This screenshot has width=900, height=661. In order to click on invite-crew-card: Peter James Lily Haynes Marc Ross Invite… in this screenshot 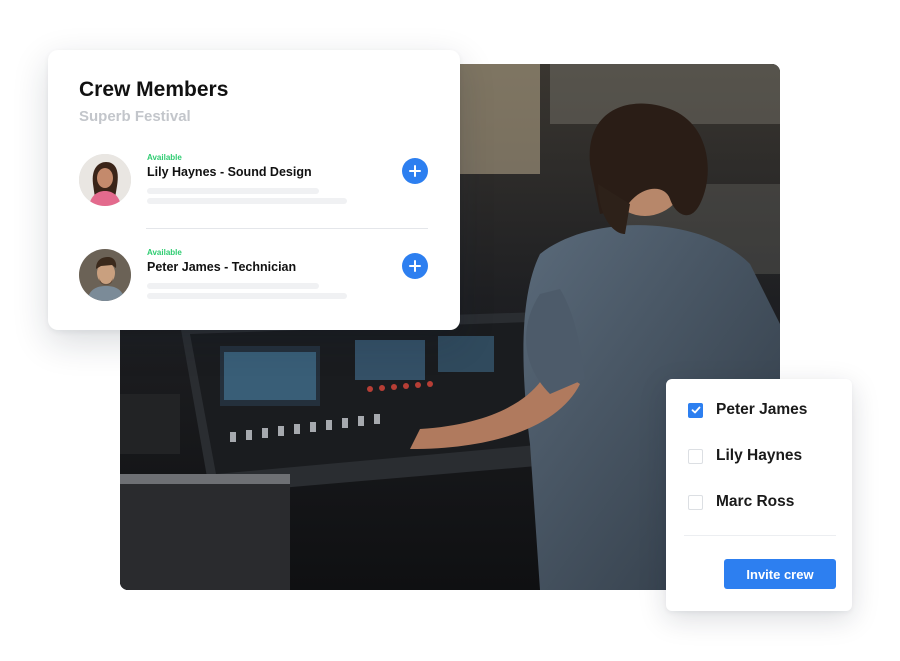, I will do `click(759, 495)`.